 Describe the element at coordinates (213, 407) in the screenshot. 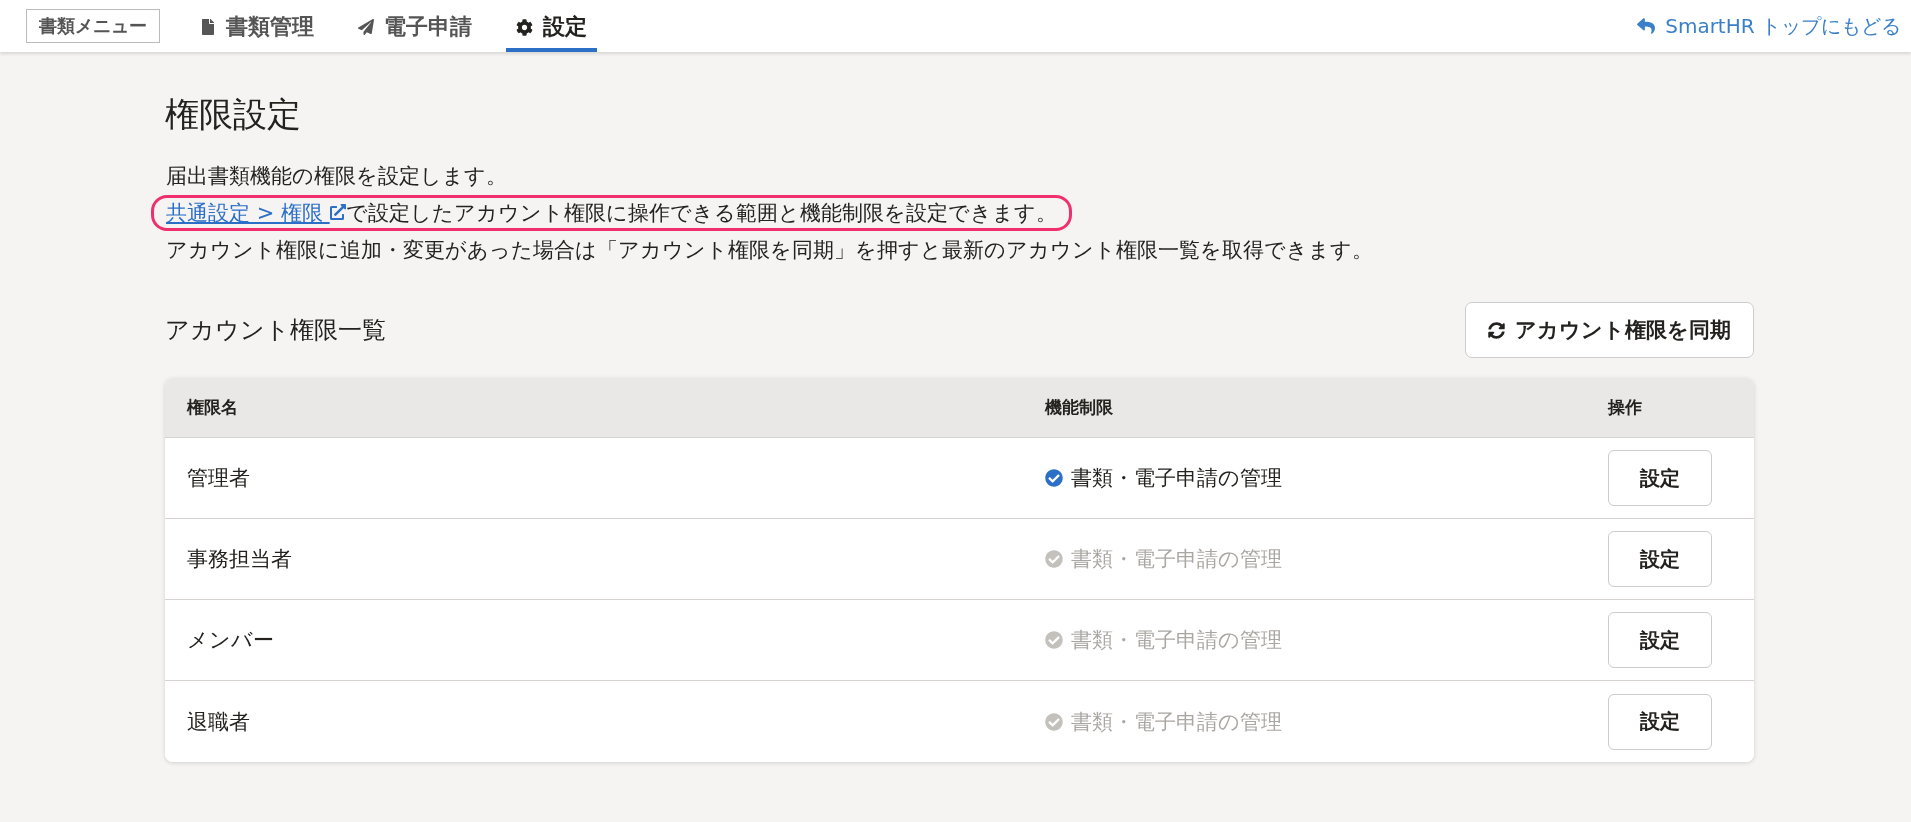

I see `column-header: 権限名` at that location.